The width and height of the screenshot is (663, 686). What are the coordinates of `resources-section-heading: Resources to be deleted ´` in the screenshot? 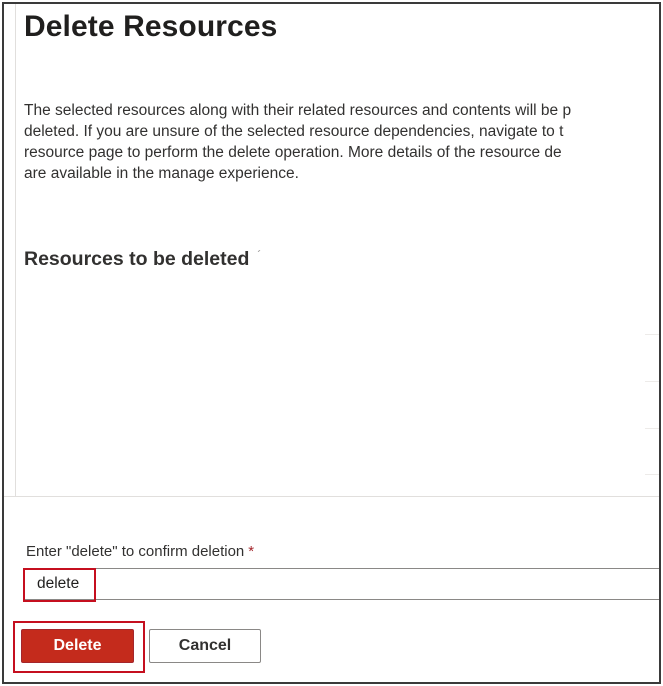 It's located at (142, 259).